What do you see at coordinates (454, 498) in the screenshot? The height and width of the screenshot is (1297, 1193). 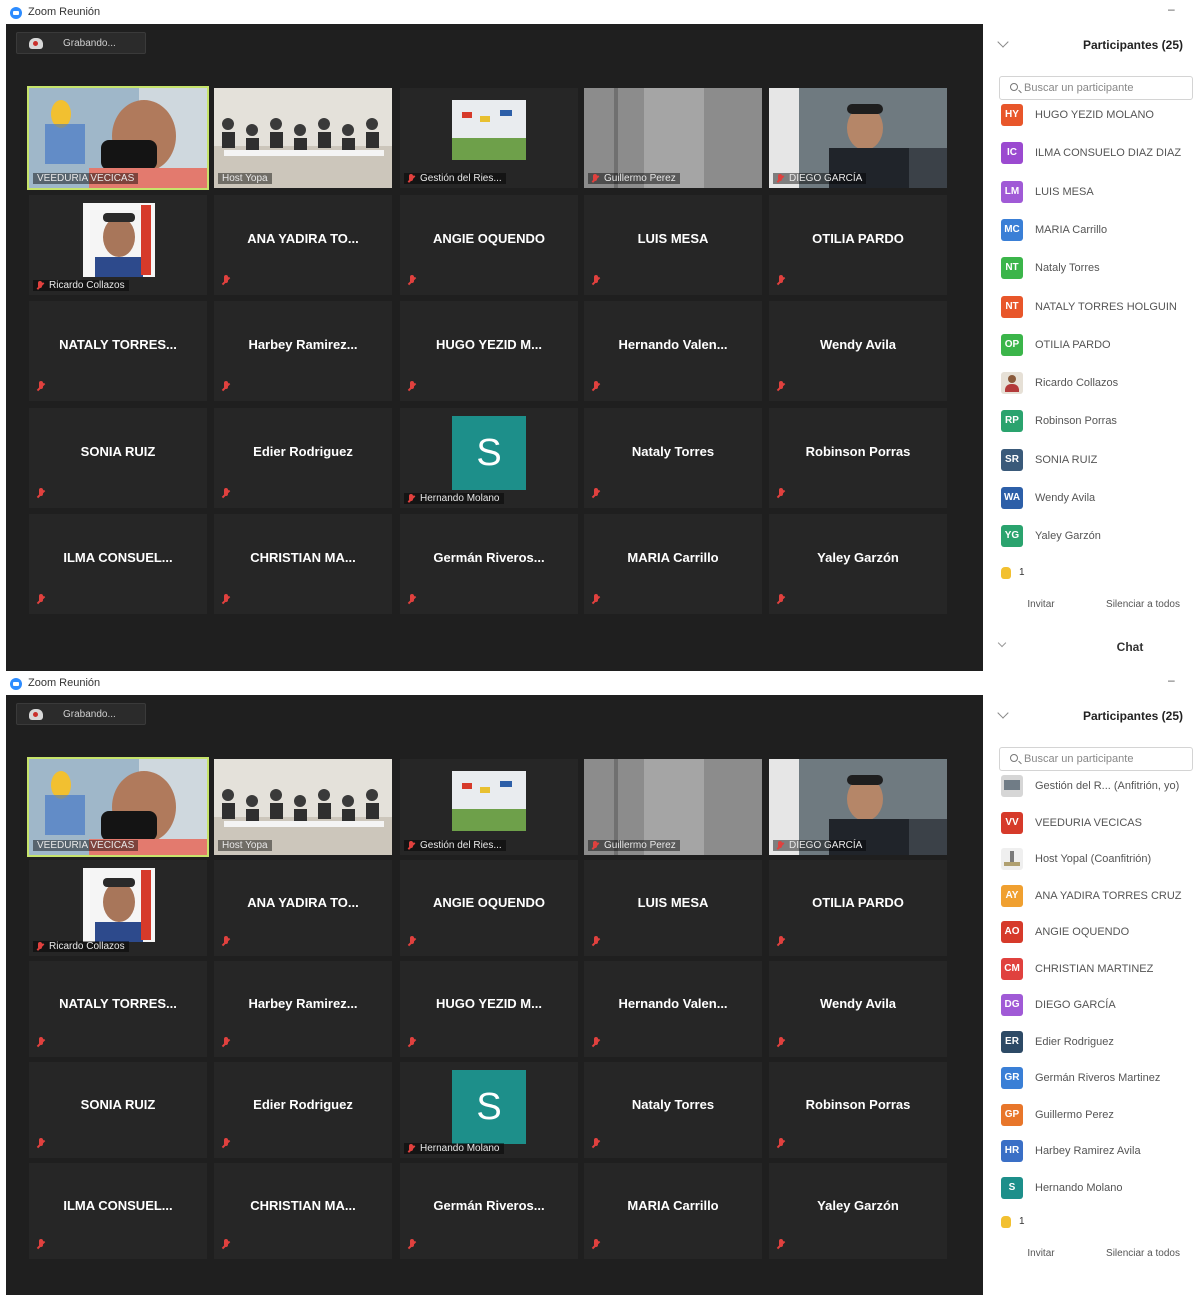 I see `participant-name-label: Hernando Molano` at bounding box center [454, 498].